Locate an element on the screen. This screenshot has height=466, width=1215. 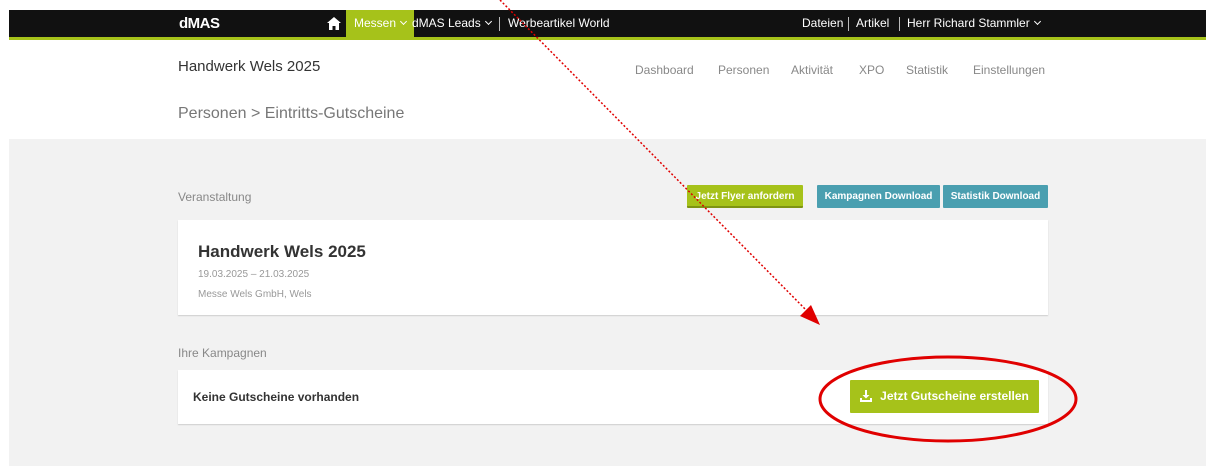
user-menu: Herr Richard Stammler is located at coordinates (974, 23).